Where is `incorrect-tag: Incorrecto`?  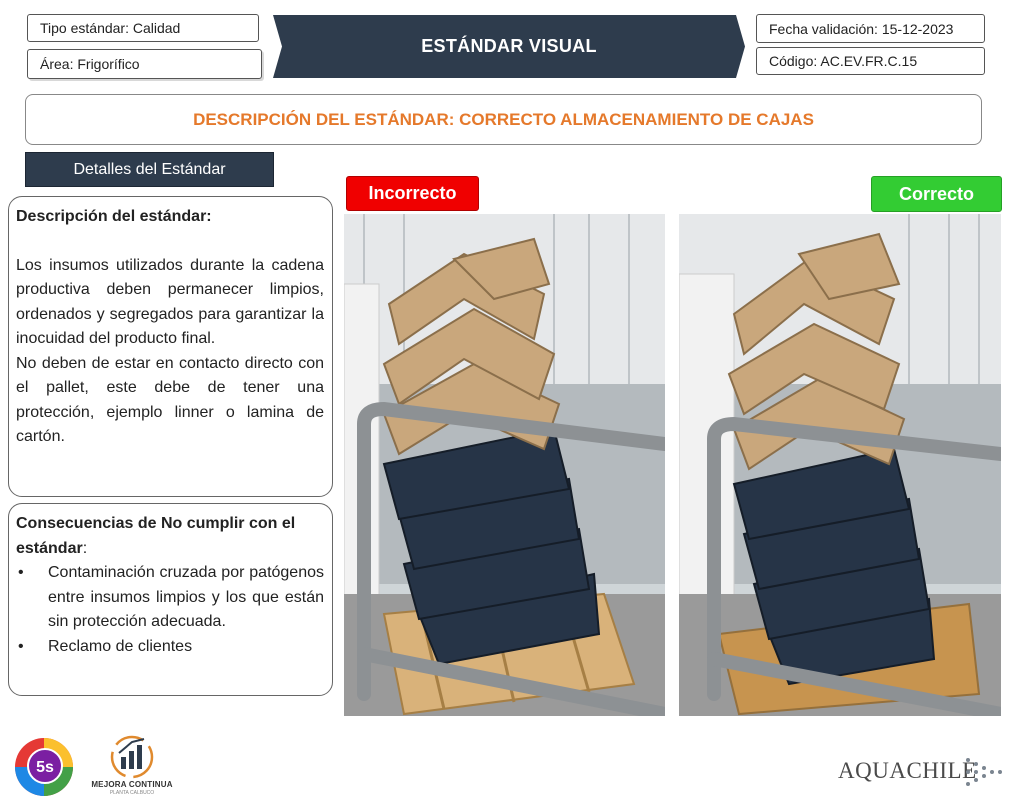 incorrect-tag: Incorrecto is located at coordinates (412, 193).